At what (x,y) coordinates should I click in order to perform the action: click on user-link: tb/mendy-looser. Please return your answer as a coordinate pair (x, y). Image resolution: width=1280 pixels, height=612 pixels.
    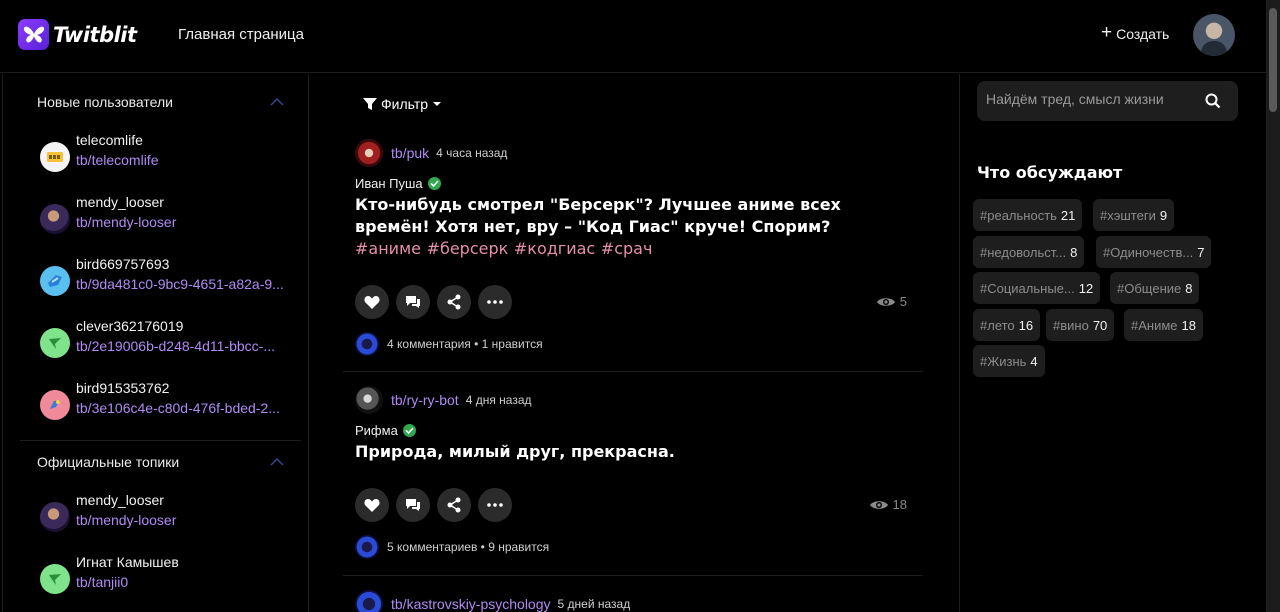
    Looking at the image, I should click on (126, 222).